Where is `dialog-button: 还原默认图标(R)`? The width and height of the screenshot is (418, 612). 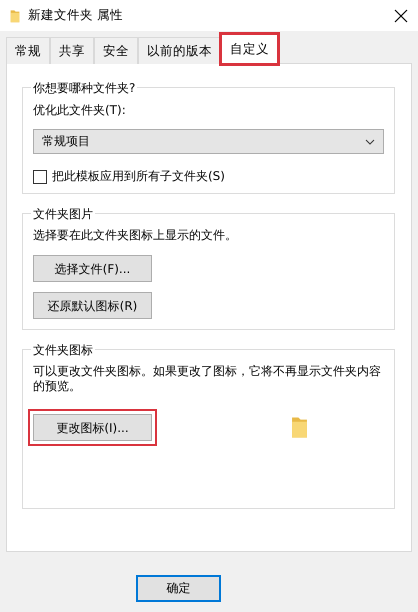
dialog-button: 还原默认图标(R) is located at coordinates (92, 305).